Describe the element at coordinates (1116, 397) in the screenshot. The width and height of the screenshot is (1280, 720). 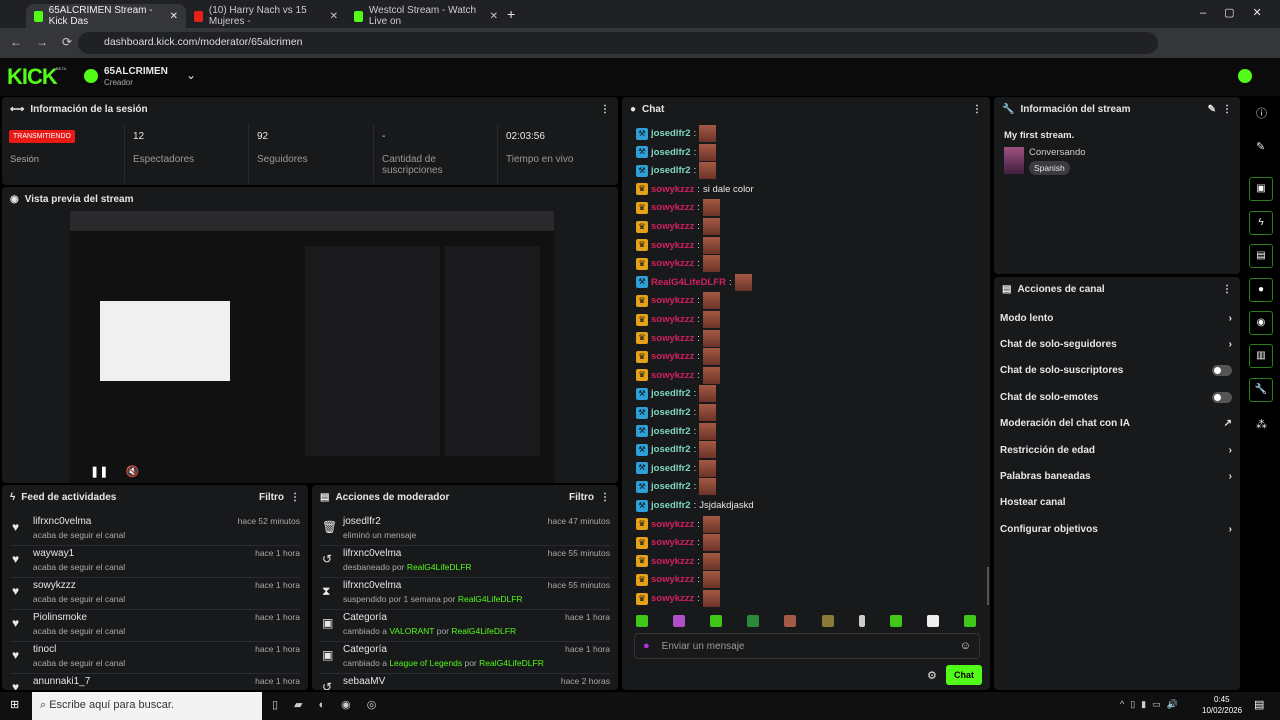
I see `channel-action-item: Chat de solo-emotes` at that location.